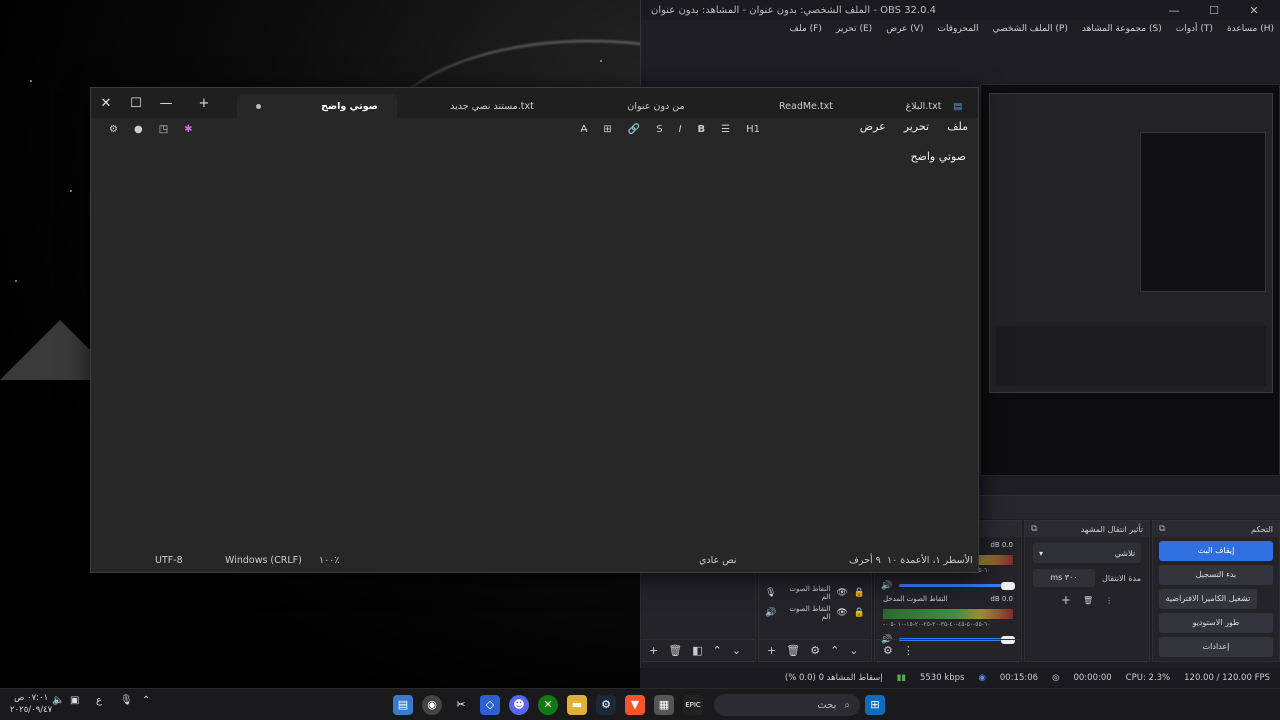  Describe the element at coordinates (138, 129) in the screenshot. I see `account-icon: ●` at that location.